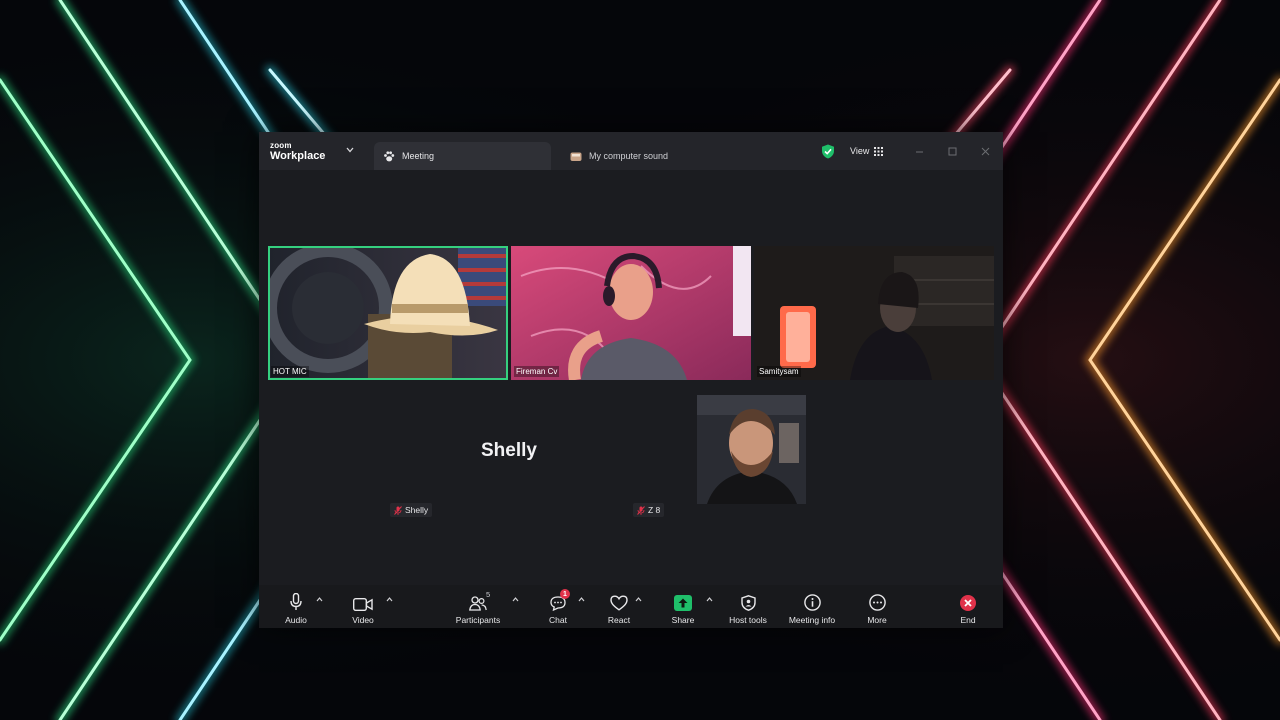  What do you see at coordinates (389, 155) in the screenshot?
I see `paw-icon` at bounding box center [389, 155].